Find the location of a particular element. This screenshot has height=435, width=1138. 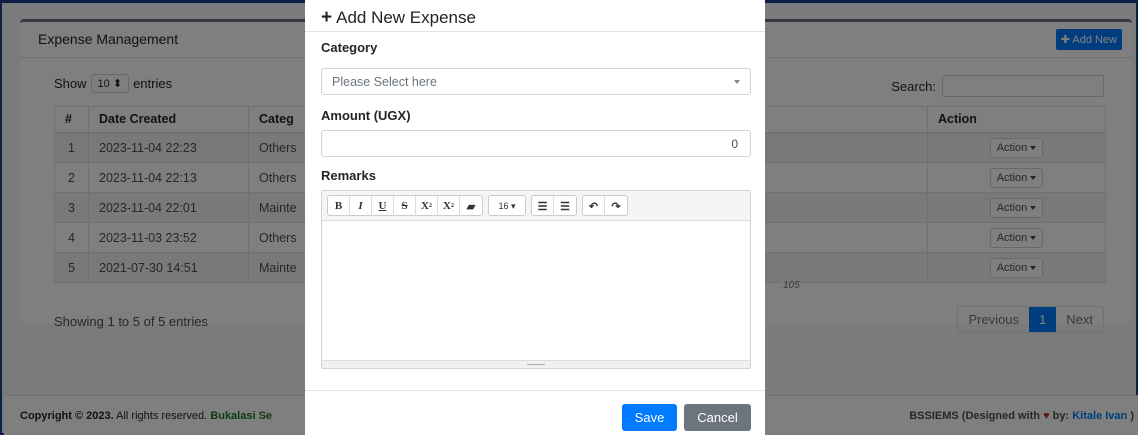

modal-footer: Save Cancel is located at coordinates (535, 412).